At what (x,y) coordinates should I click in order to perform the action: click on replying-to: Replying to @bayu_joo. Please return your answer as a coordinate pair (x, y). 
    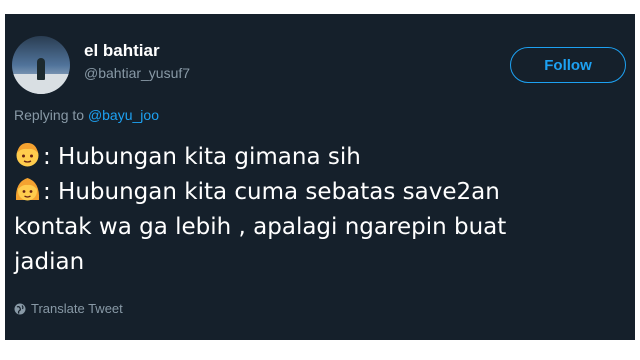
    Looking at the image, I should click on (86, 115).